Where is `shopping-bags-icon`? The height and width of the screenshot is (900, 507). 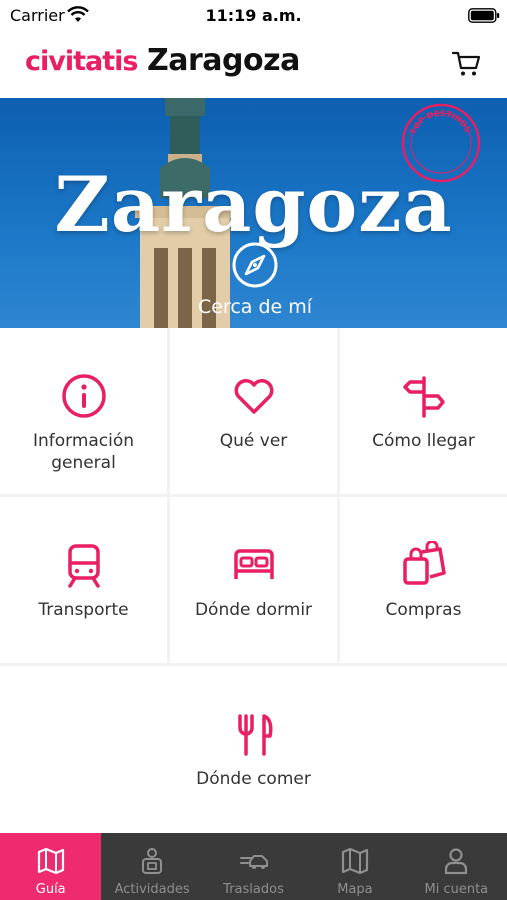 shopping-bags-icon is located at coordinates (424, 563).